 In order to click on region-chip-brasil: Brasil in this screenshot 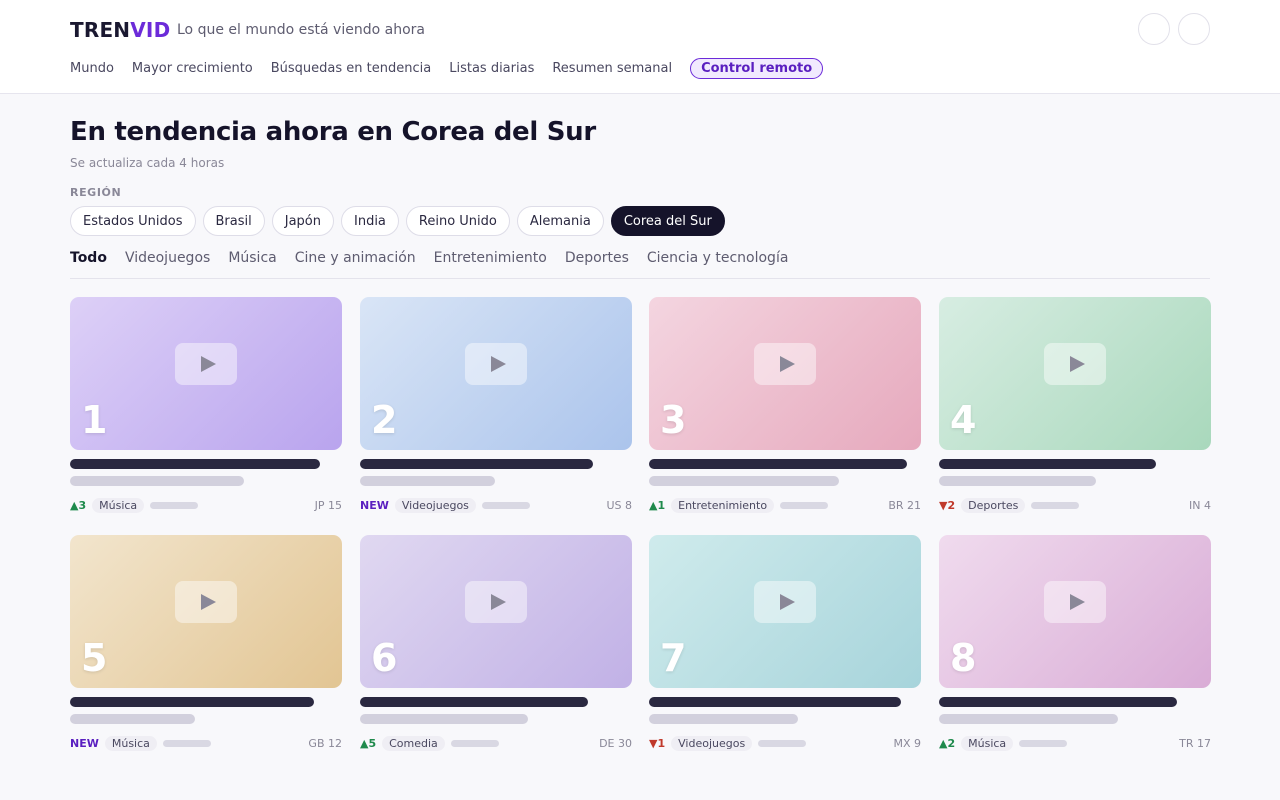, I will do `click(233, 221)`.